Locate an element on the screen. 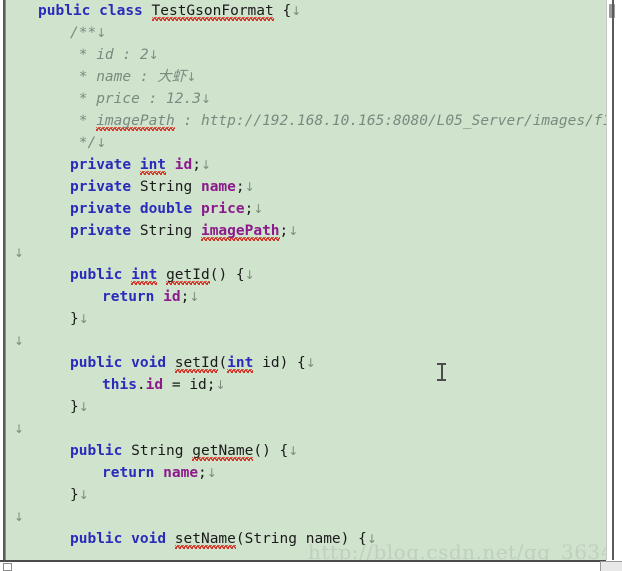 The image size is (622, 571). code-token: void is located at coordinates (149, 539).